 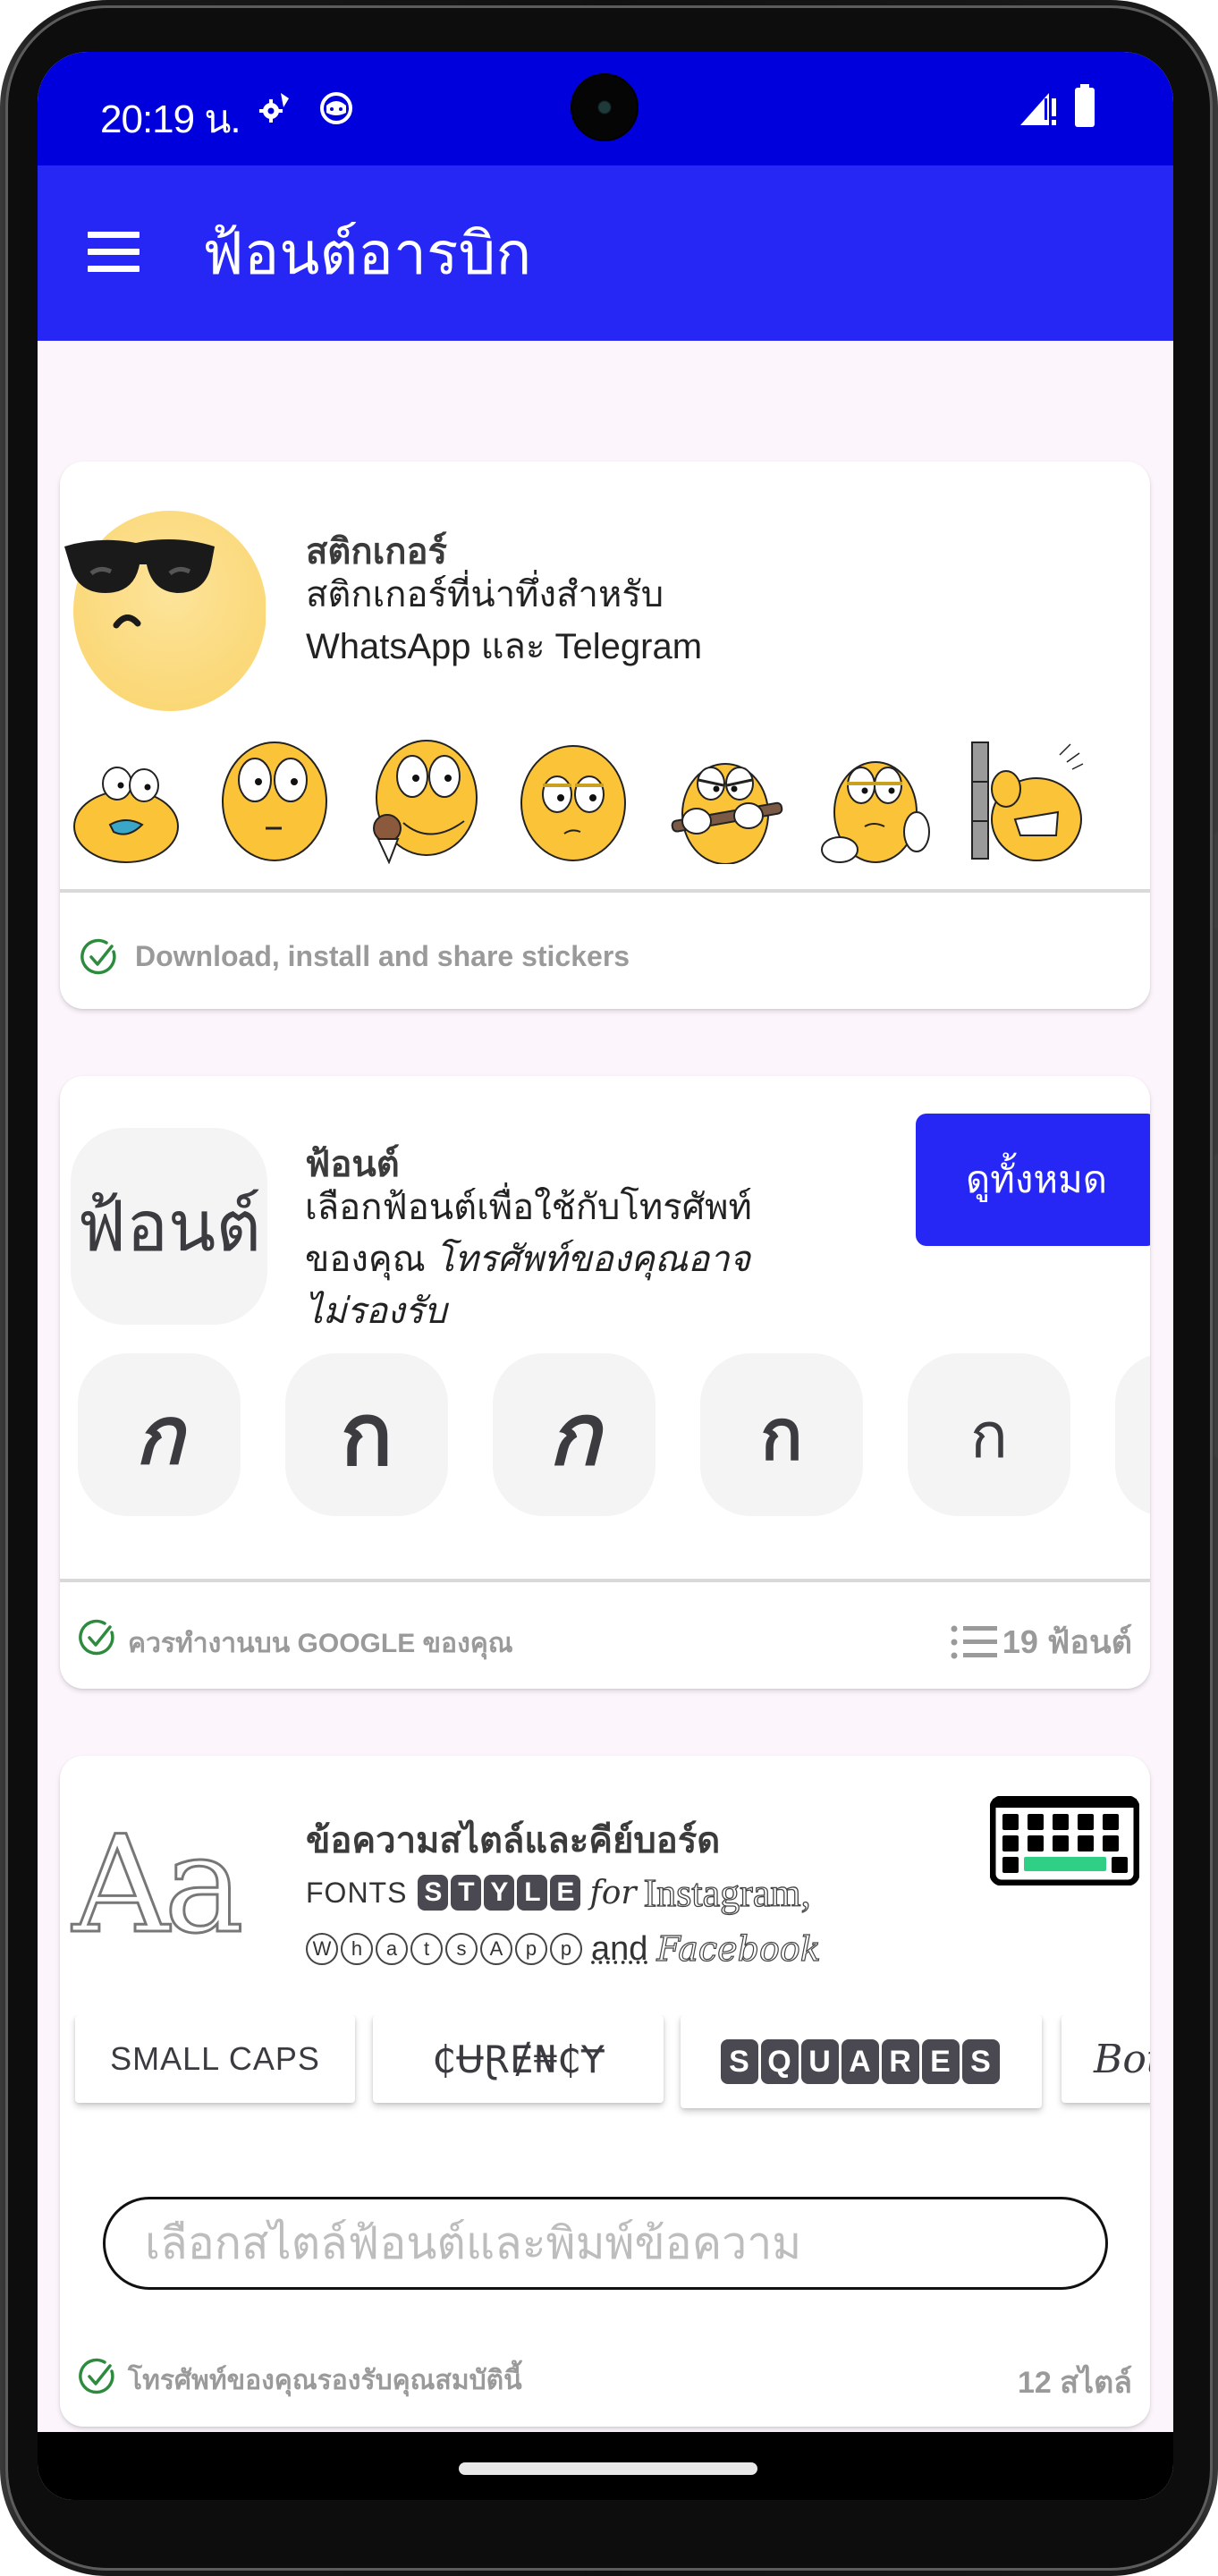 What do you see at coordinates (1038, 109) in the screenshot?
I see `signal-no-data-icon` at bounding box center [1038, 109].